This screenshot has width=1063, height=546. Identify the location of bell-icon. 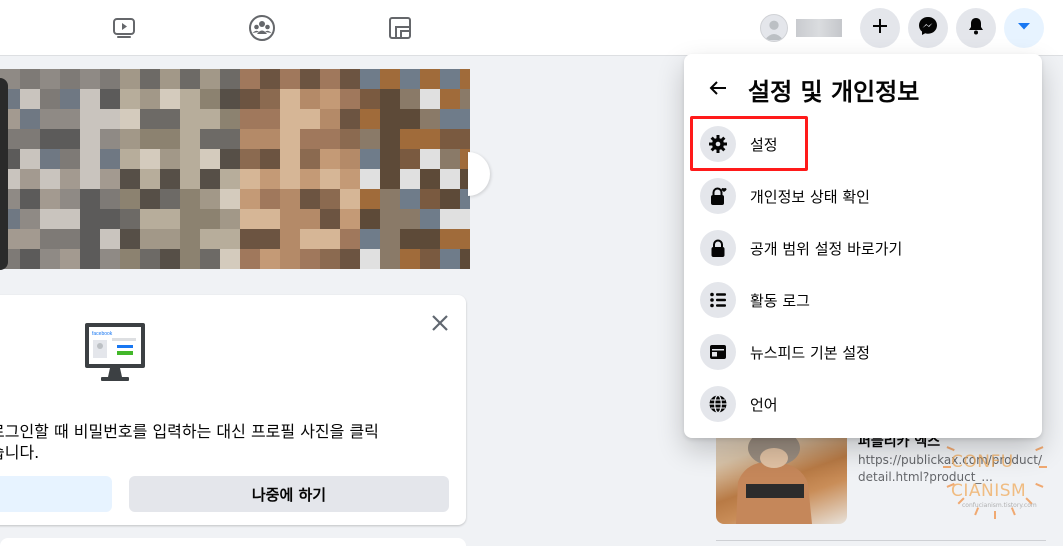
(976, 28).